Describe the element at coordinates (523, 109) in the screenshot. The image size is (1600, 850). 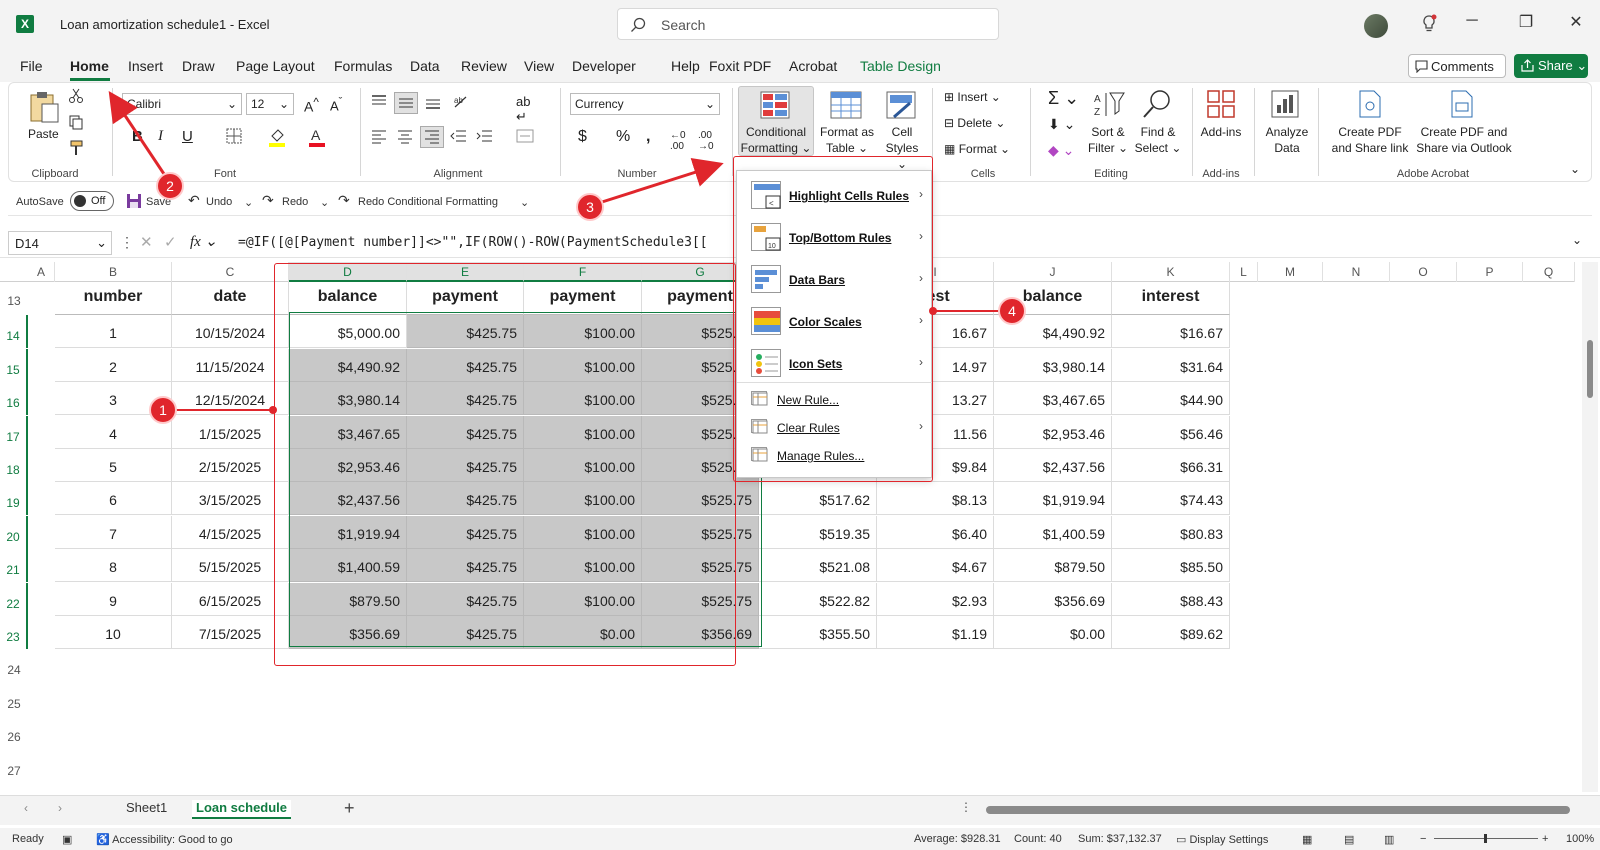
I see `wrap-text-icon: ab ↵` at that location.